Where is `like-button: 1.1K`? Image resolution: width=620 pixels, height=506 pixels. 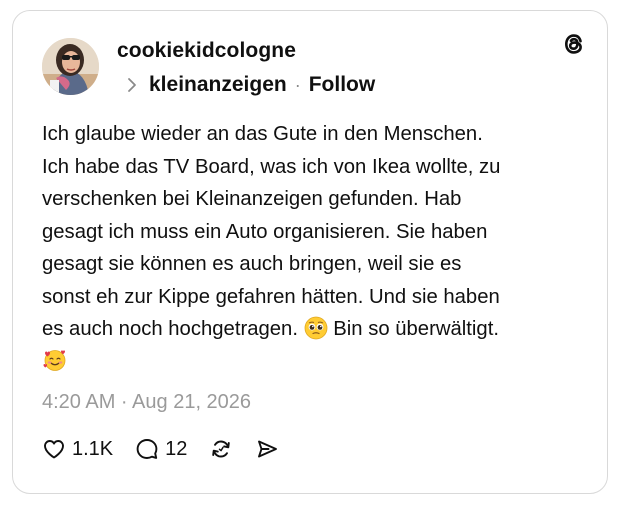
like-button: 1.1K is located at coordinates (77, 449).